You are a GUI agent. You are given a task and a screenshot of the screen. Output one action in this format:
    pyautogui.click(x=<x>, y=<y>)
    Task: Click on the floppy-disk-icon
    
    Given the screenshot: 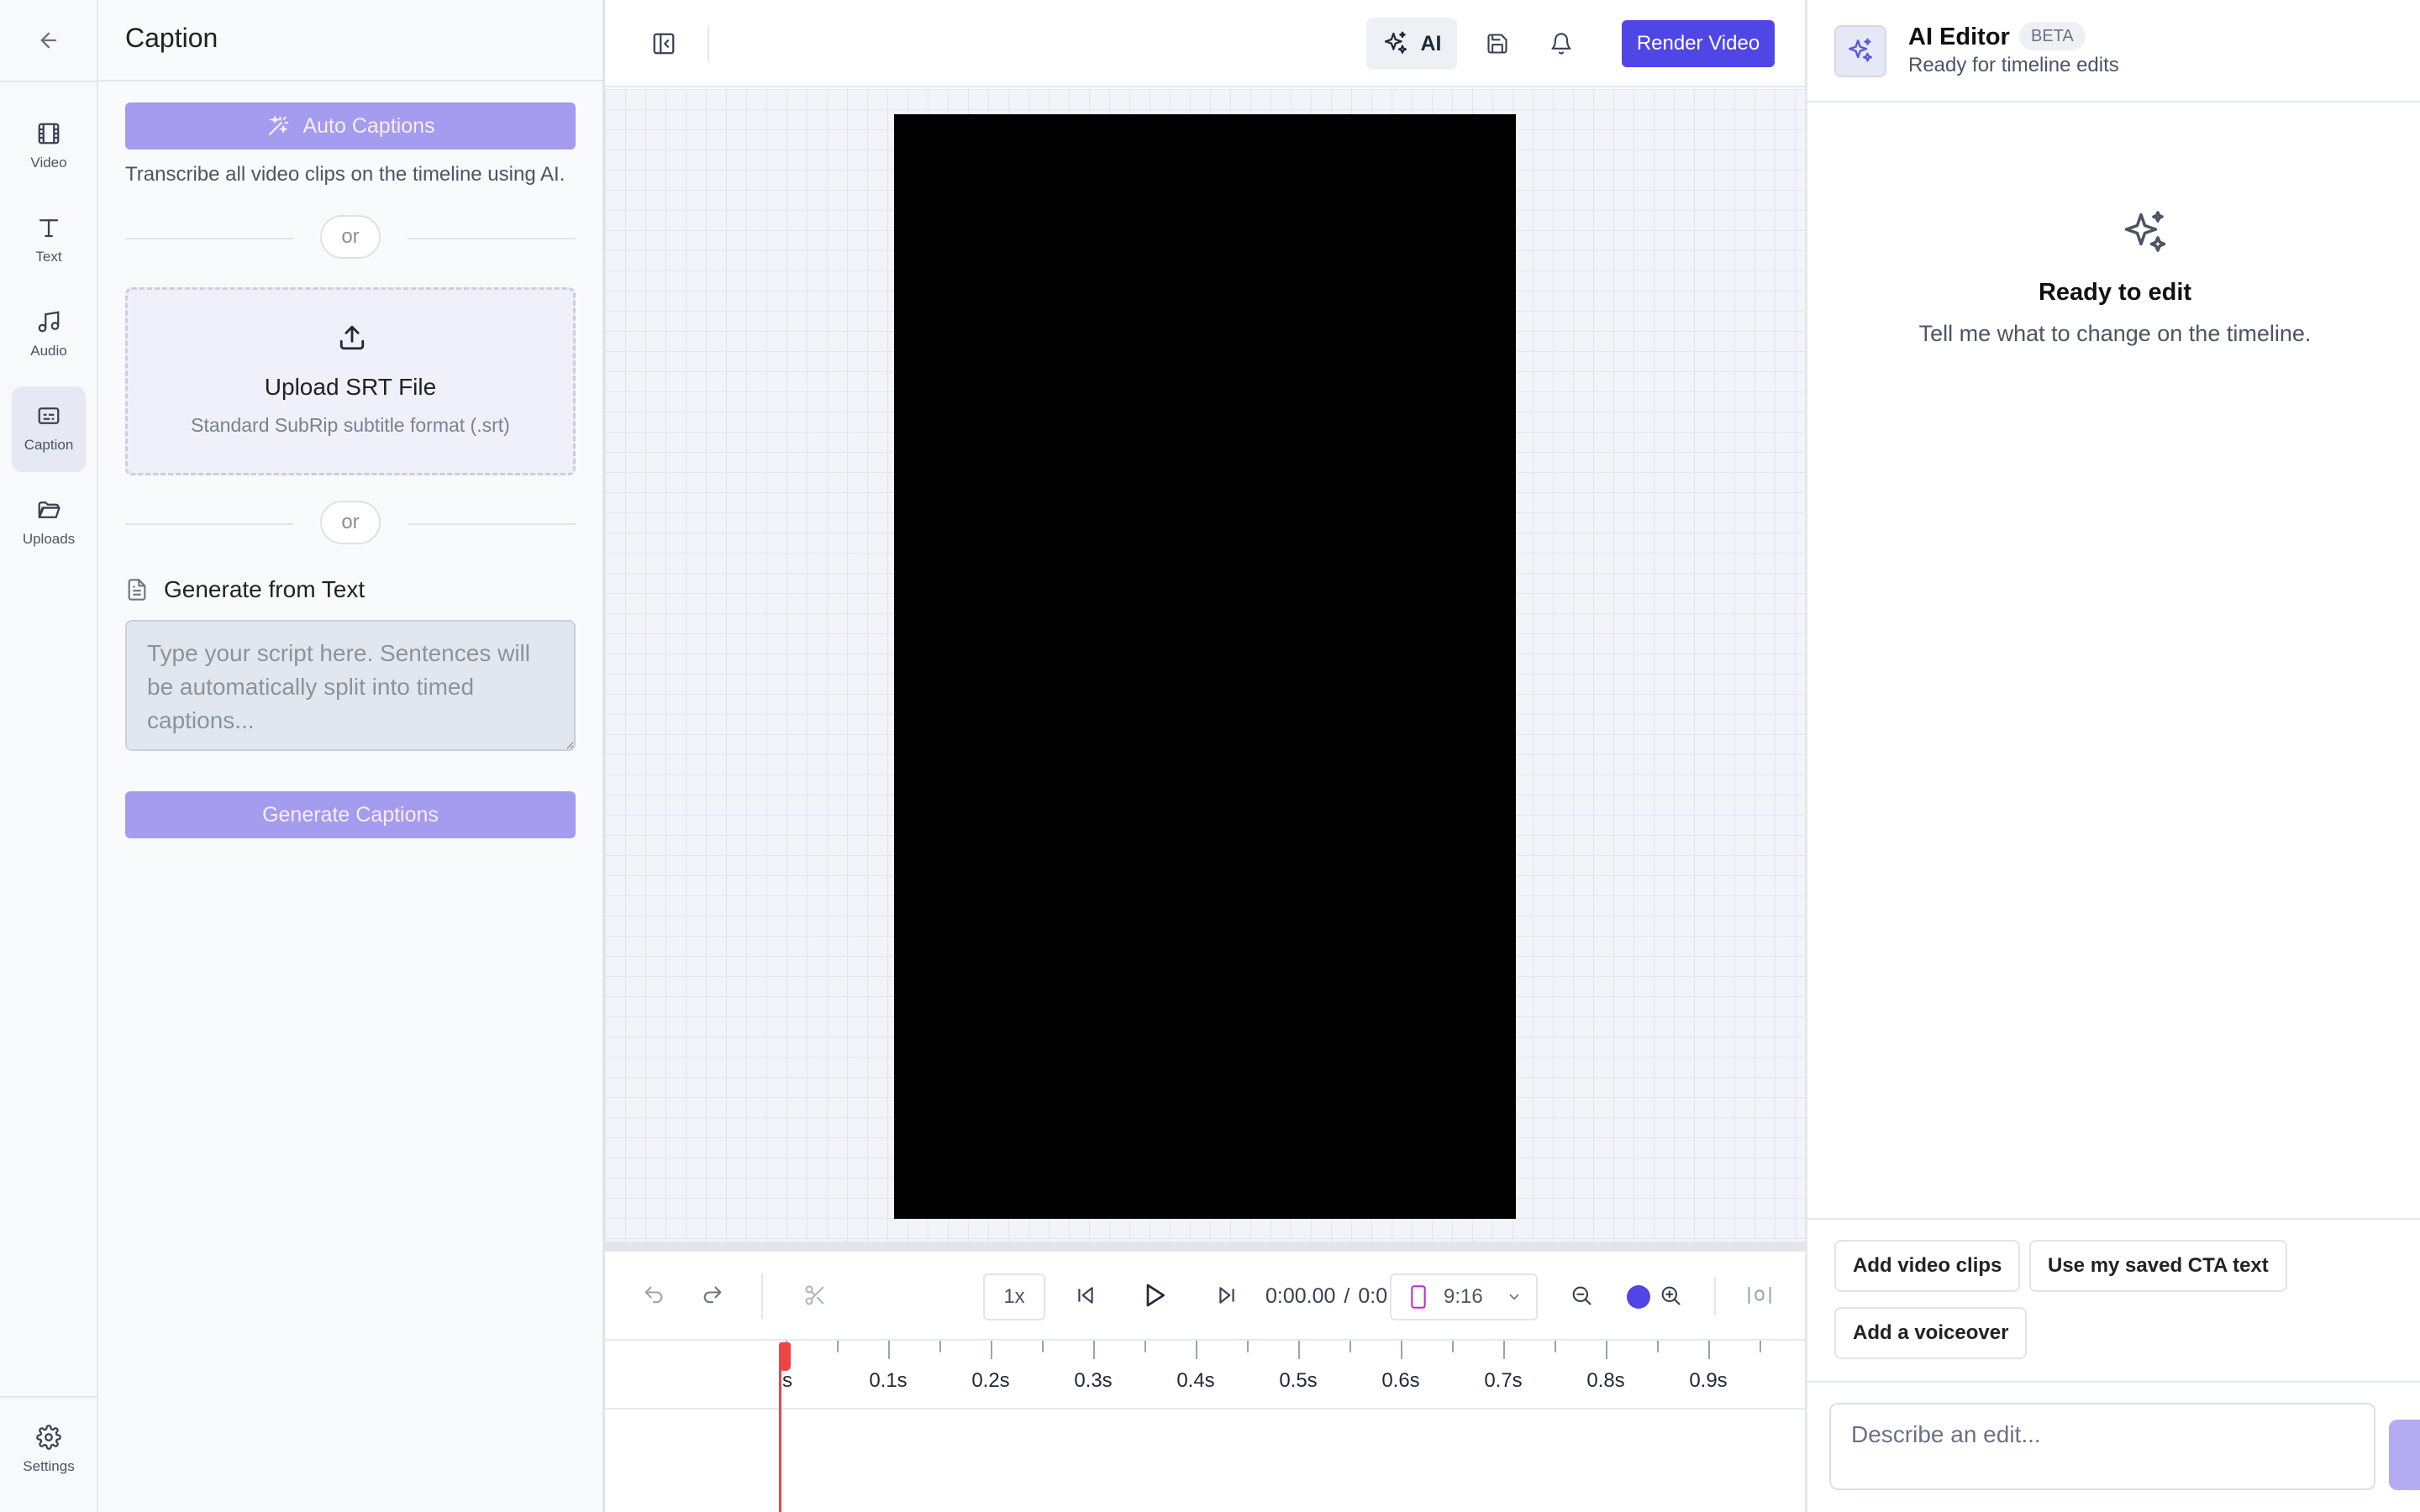 What is the action you would take?
    pyautogui.click(x=1497, y=44)
    